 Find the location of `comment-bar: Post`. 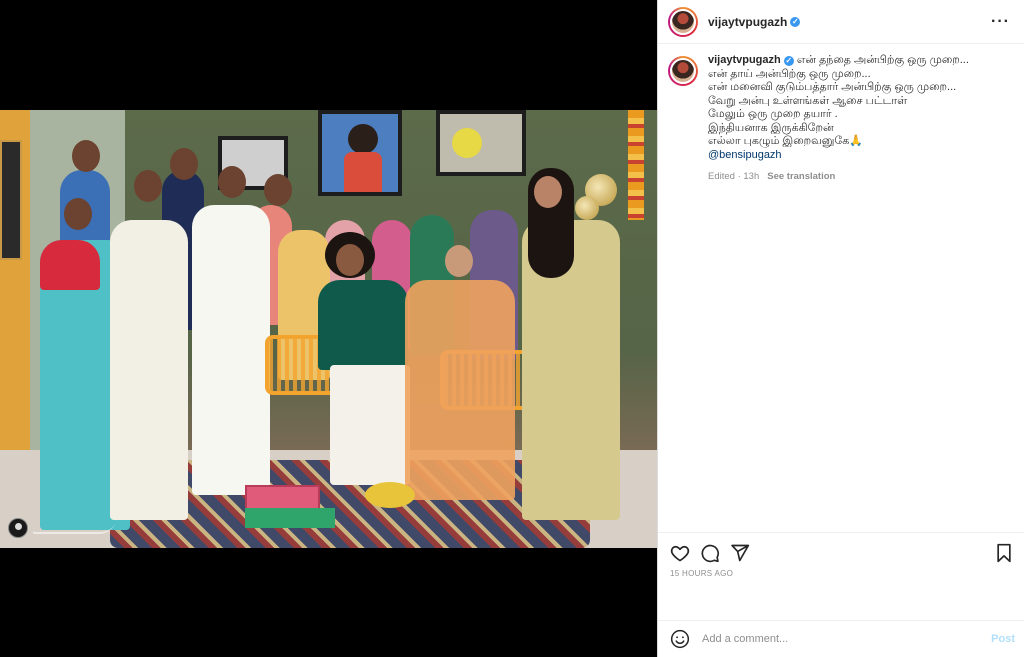

comment-bar: Post is located at coordinates (841, 638).